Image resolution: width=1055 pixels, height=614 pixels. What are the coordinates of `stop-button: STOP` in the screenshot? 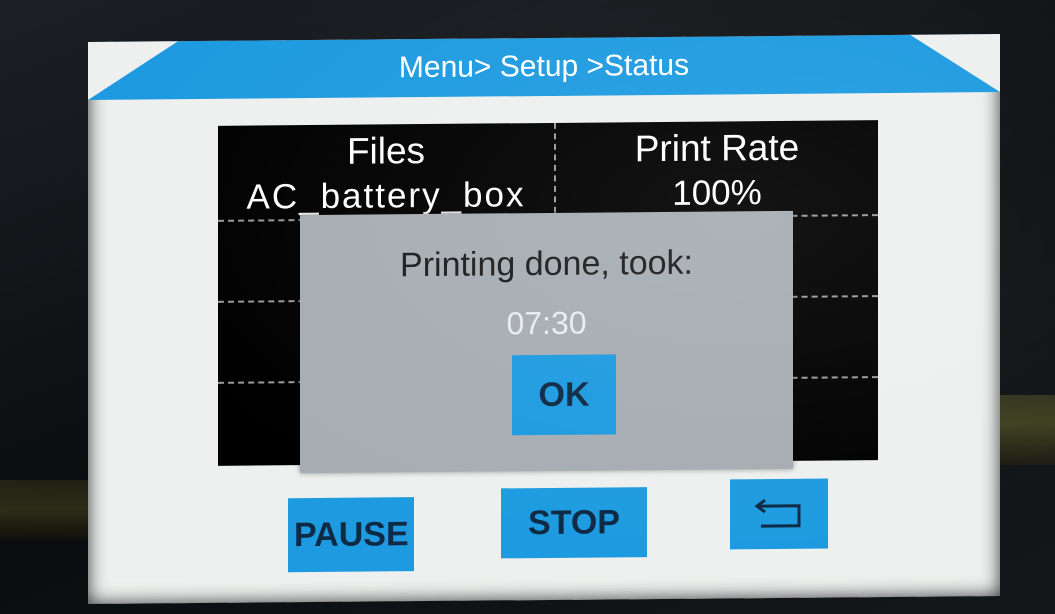 It's located at (574, 523).